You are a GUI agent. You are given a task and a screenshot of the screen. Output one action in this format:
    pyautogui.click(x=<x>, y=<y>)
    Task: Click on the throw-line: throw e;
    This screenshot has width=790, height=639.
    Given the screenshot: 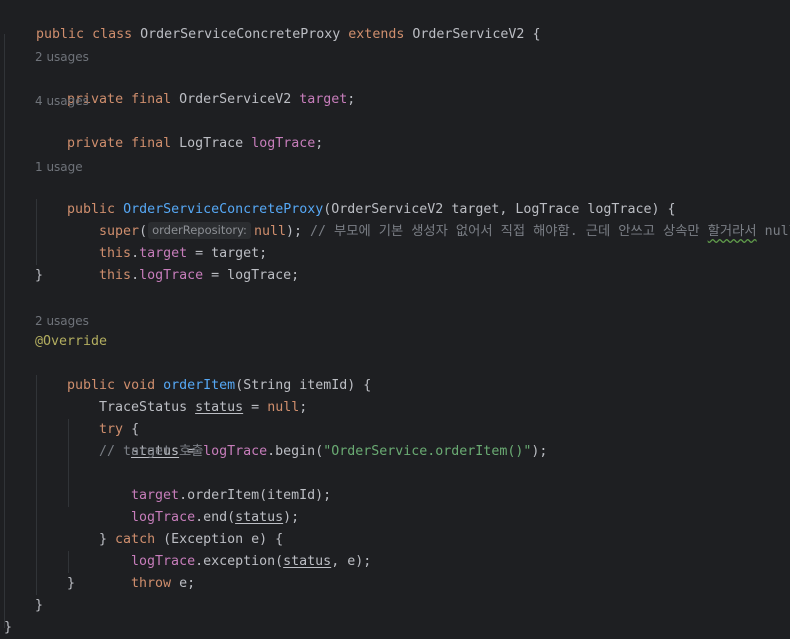 What is the action you would take?
    pyautogui.click(x=147, y=571)
    